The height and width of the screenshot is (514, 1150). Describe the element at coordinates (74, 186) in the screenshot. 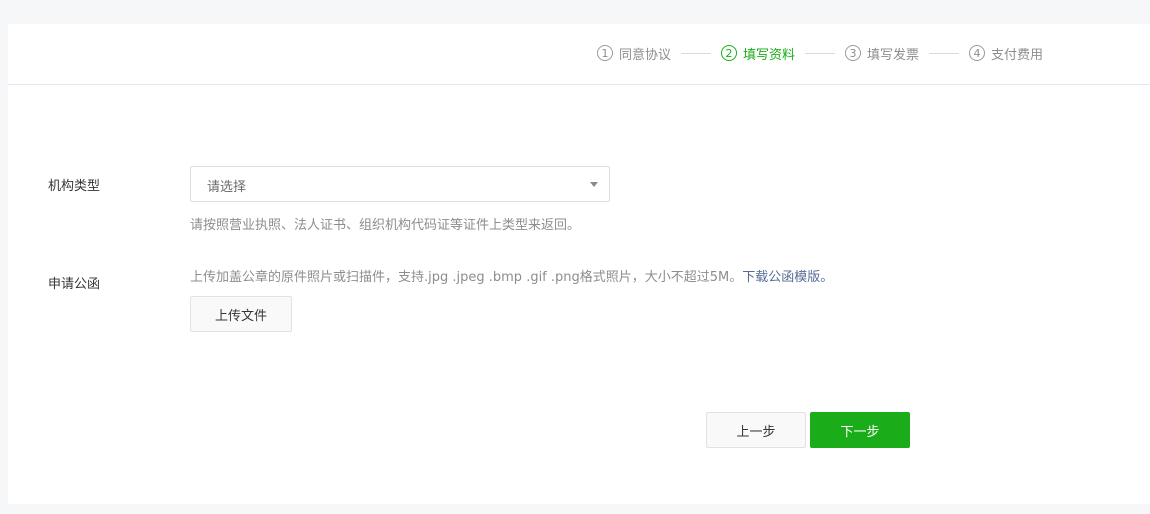

I see `org-type-label: 机构类型` at that location.